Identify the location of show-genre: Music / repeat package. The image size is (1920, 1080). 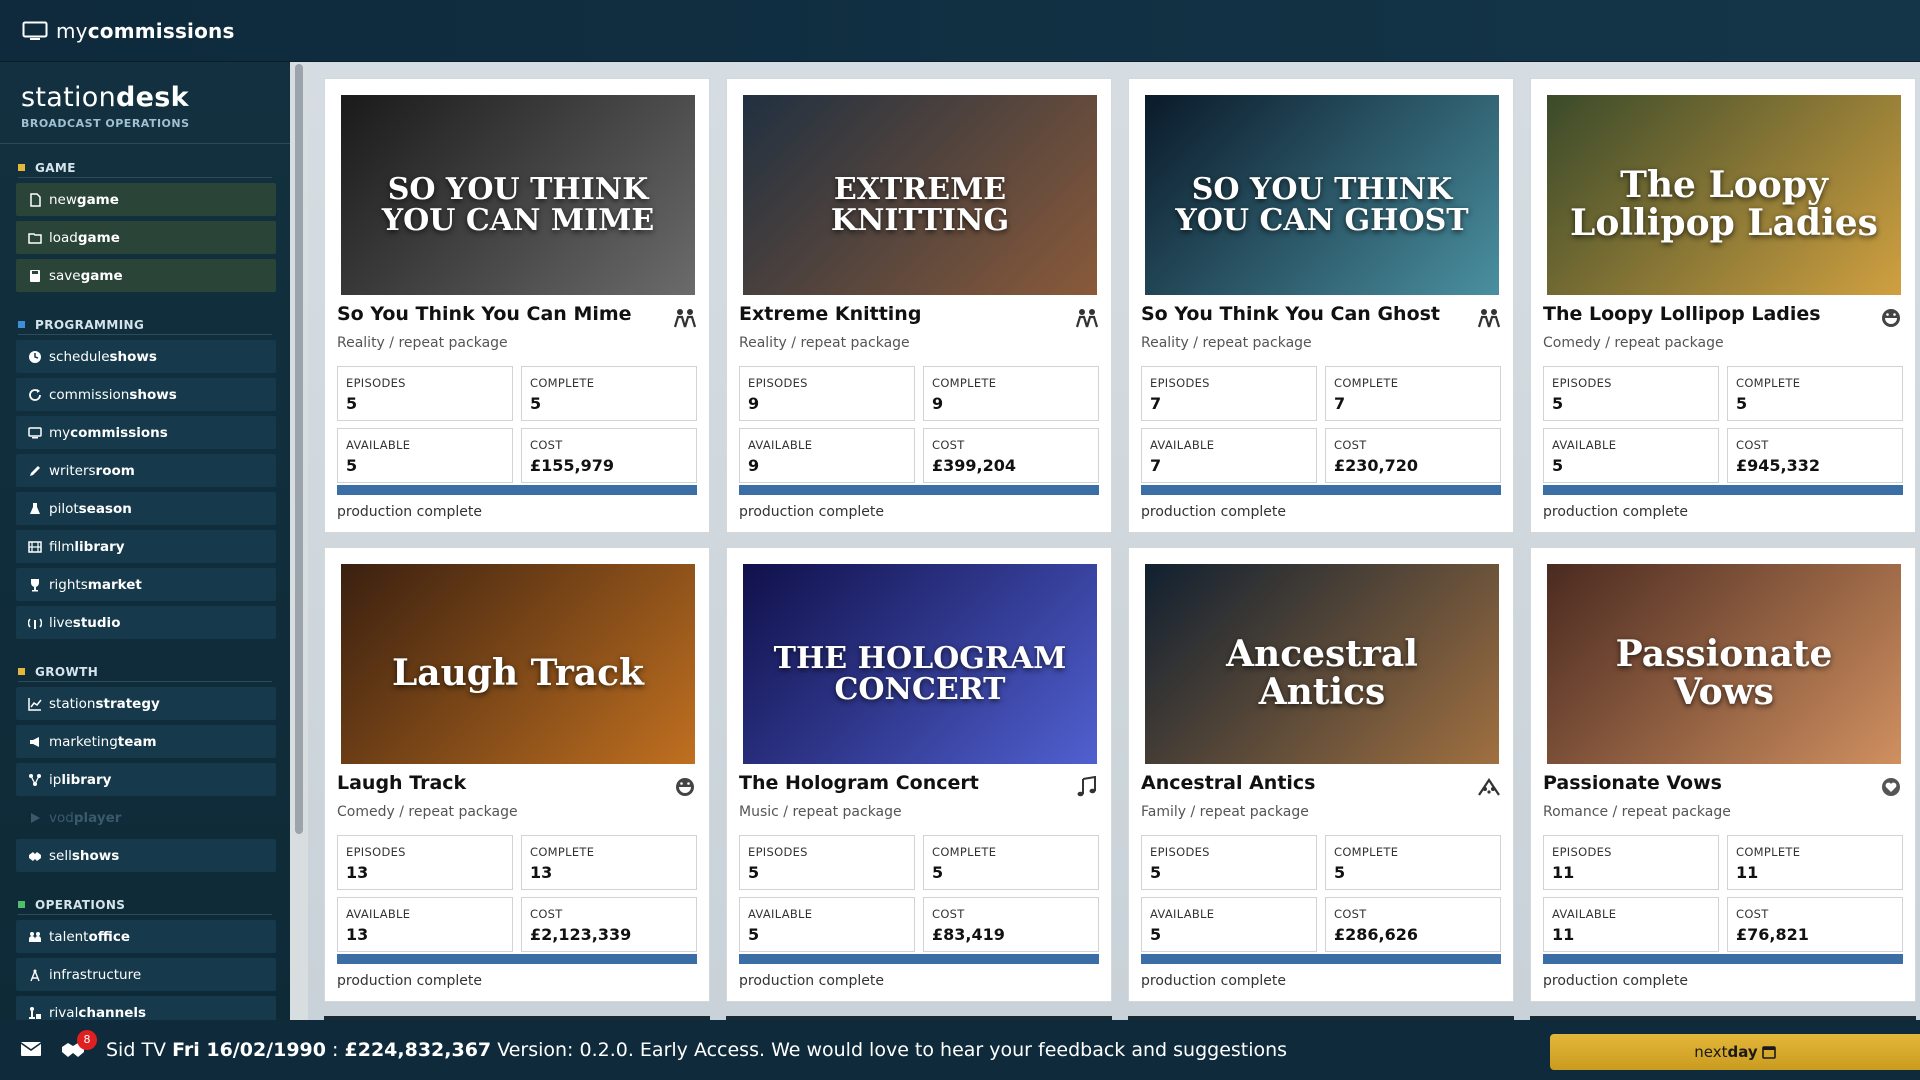
(820, 812).